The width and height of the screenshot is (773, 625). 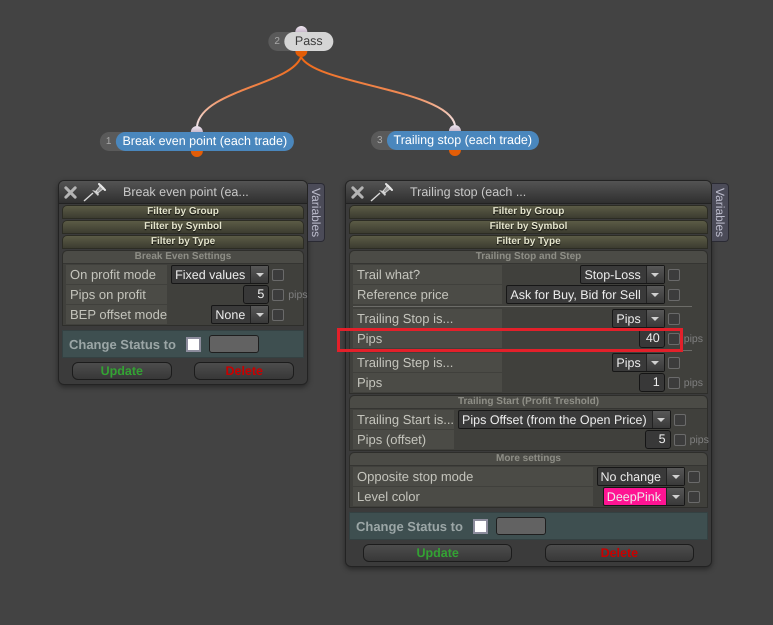 I want to click on field-label: Pips (offset), so click(x=403, y=439).